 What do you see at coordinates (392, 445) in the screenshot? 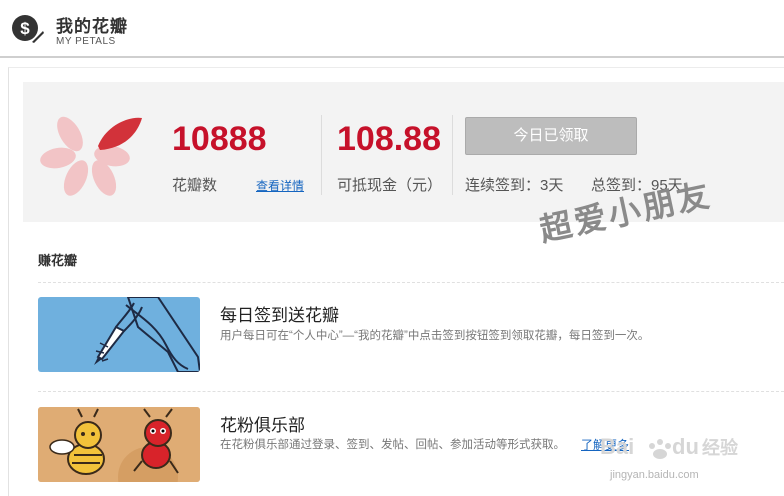
I see `fan-club-description: 在花粉俱乐部通过登录、签到、发帖、回帖、参加活动等形式获取。` at bounding box center [392, 445].